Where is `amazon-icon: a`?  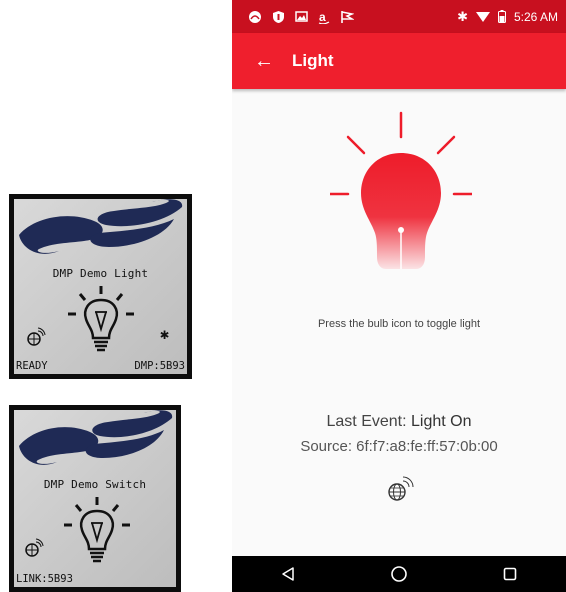 amazon-icon: a is located at coordinates (324, 17).